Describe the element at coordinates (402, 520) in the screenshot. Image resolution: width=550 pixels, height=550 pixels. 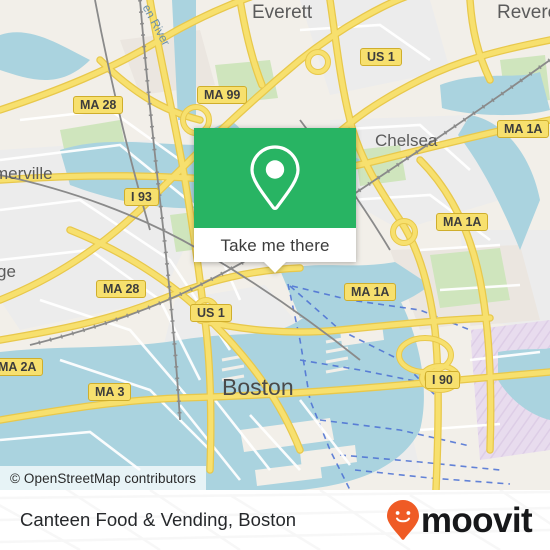
I see `moovit-pin-smiley-icon` at that location.